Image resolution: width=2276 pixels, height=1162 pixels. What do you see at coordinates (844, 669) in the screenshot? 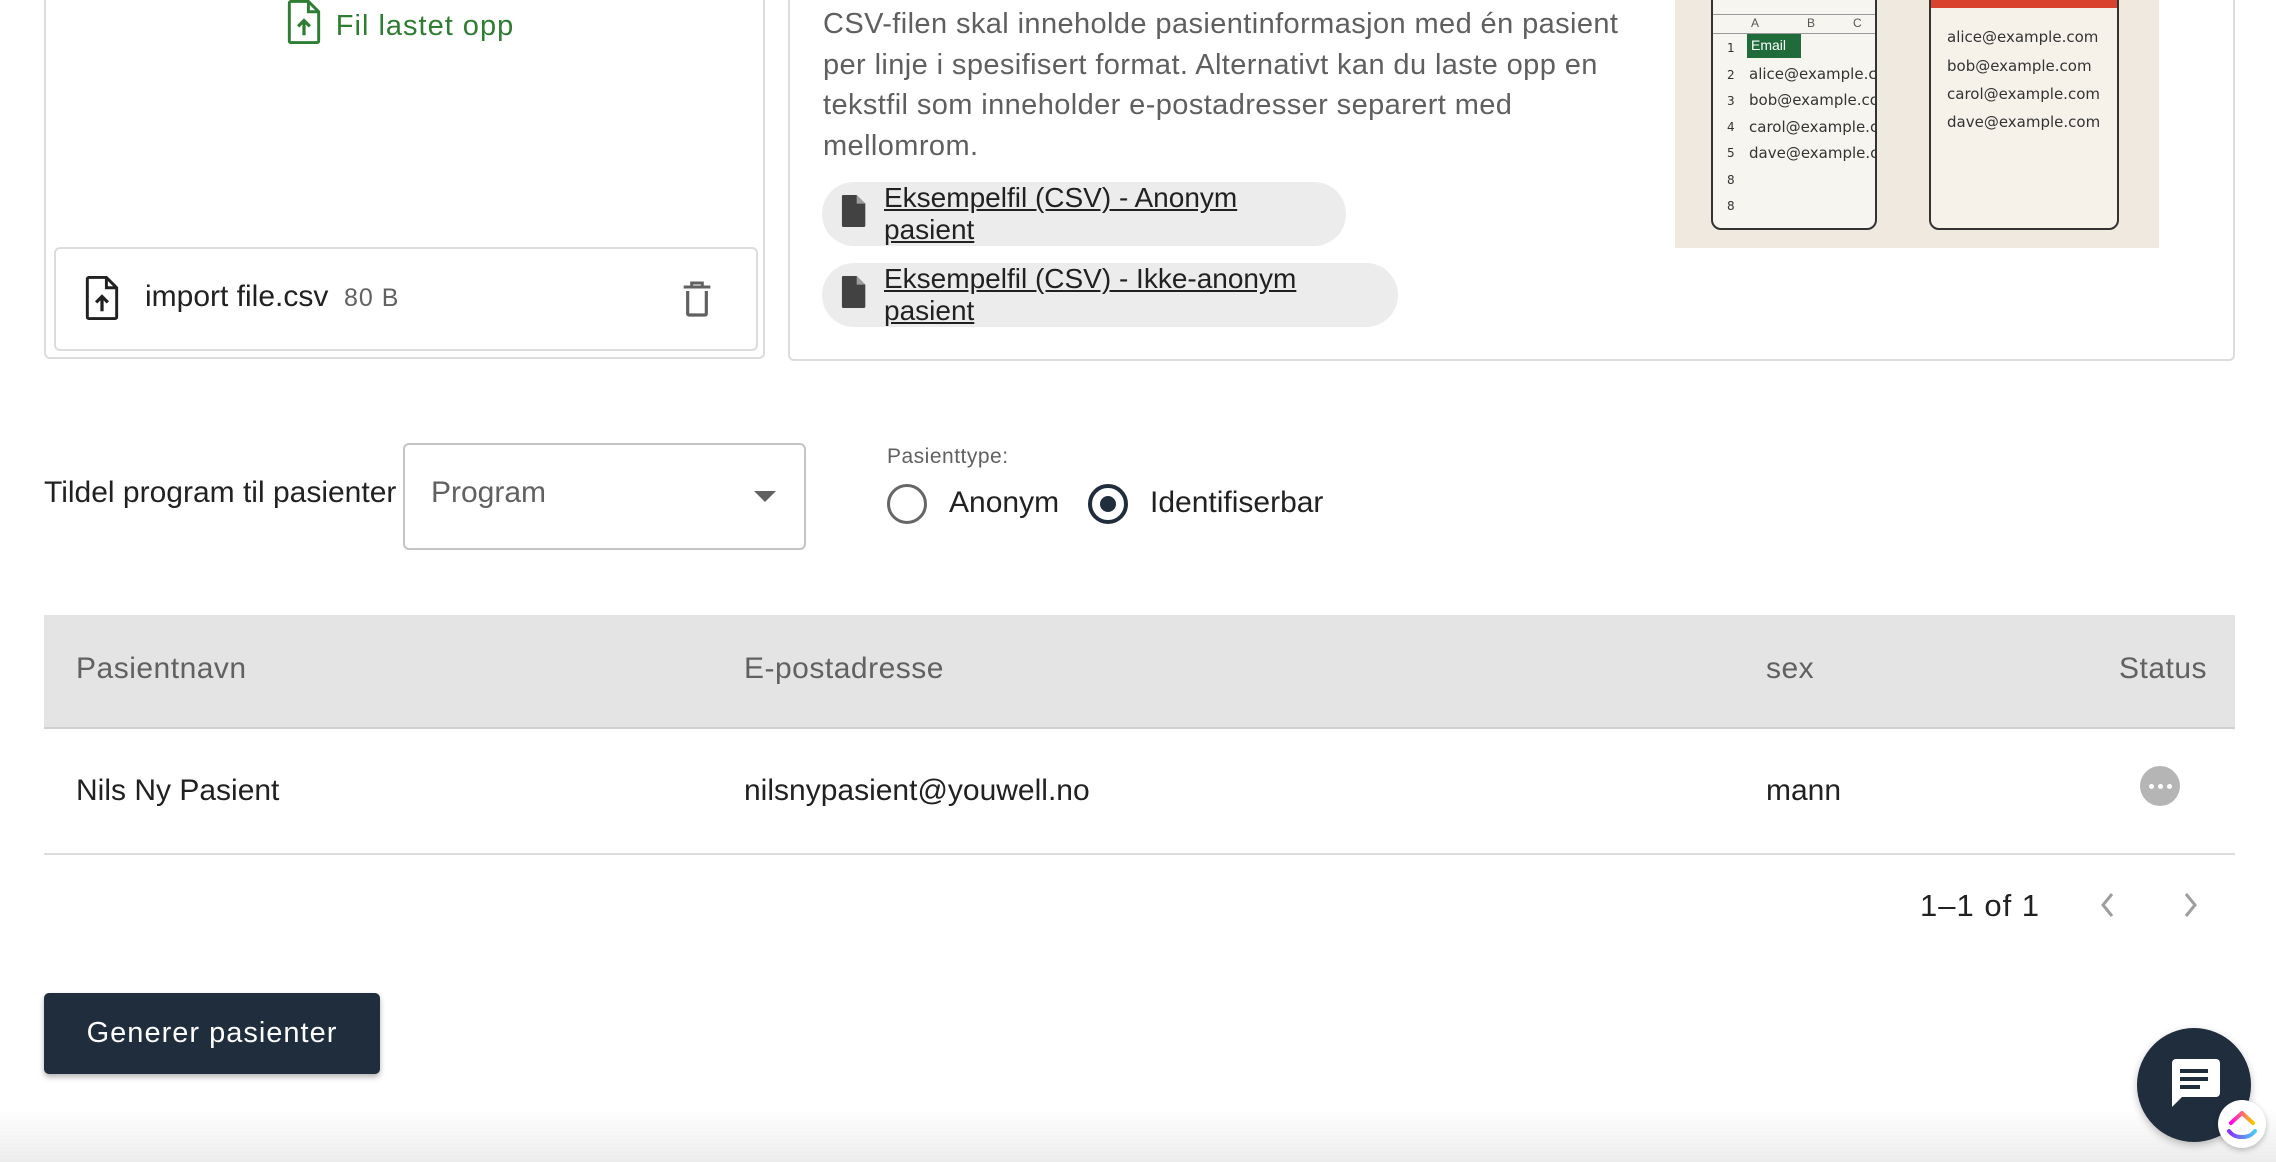
I see `column-header-email: E-postadresse` at bounding box center [844, 669].